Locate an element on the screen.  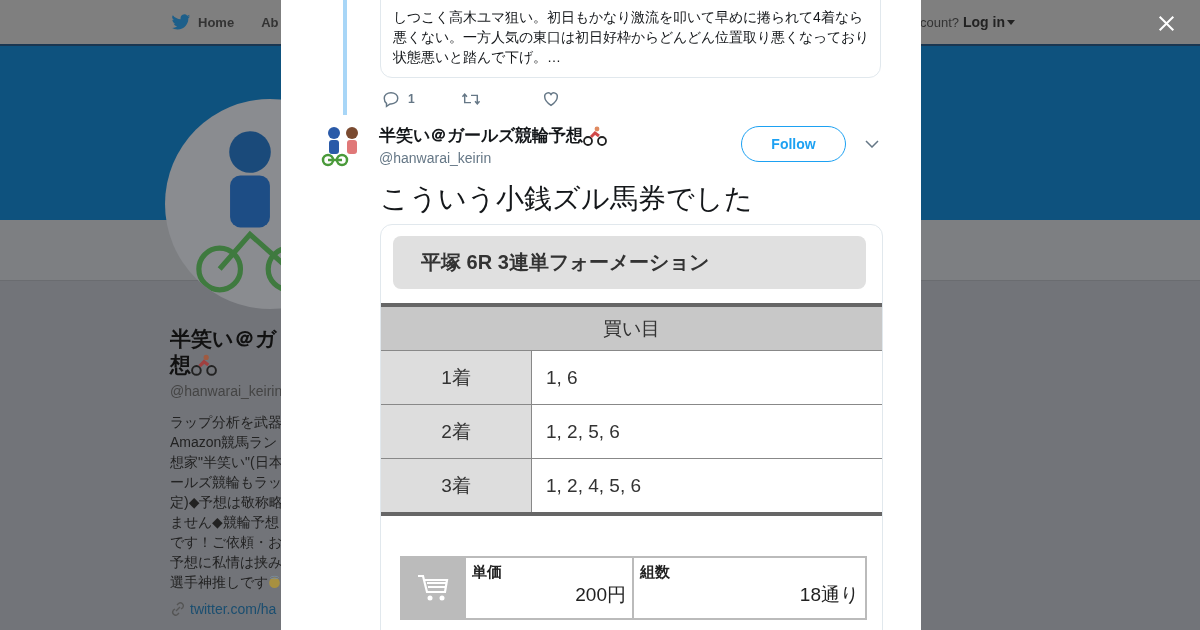
reply-icon is located at coordinates (391, 99).